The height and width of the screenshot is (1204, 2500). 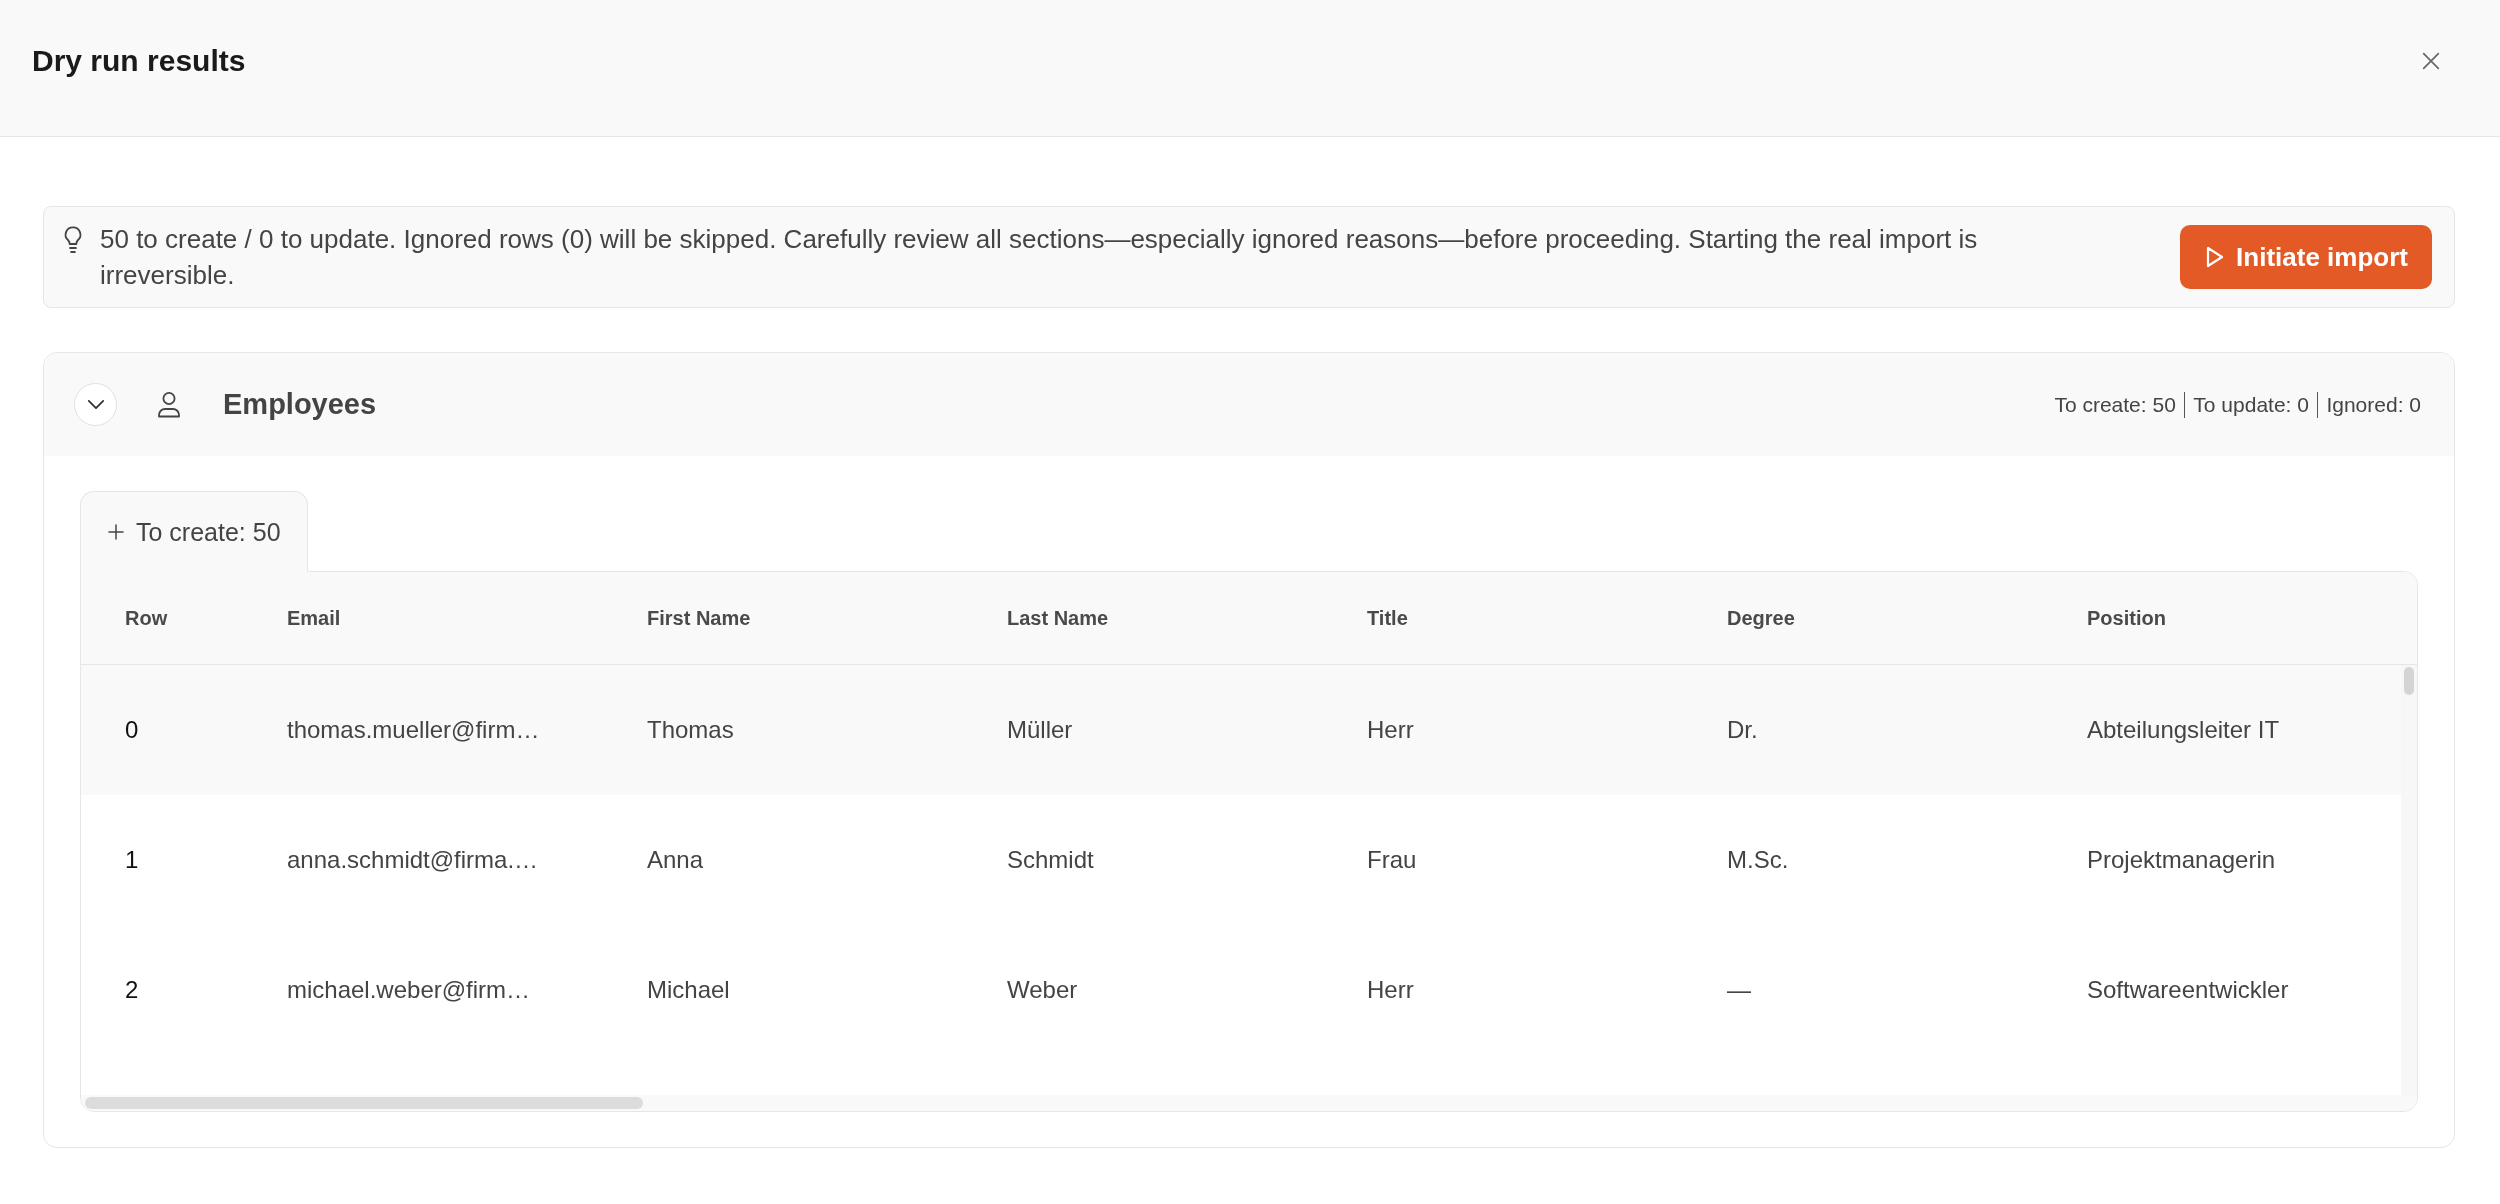 What do you see at coordinates (699, 618) in the screenshot?
I see `column-header: First Name` at bounding box center [699, 618].